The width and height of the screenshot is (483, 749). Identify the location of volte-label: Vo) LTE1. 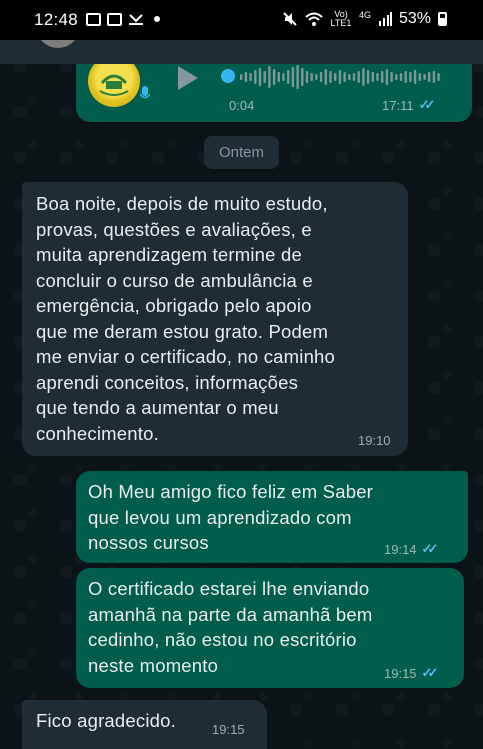
(341, 18).